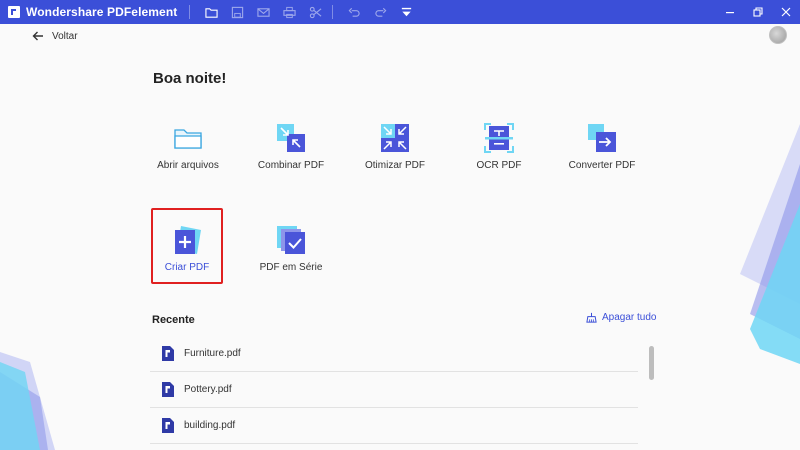  I want to click on undo-icon, so click(354, 12).